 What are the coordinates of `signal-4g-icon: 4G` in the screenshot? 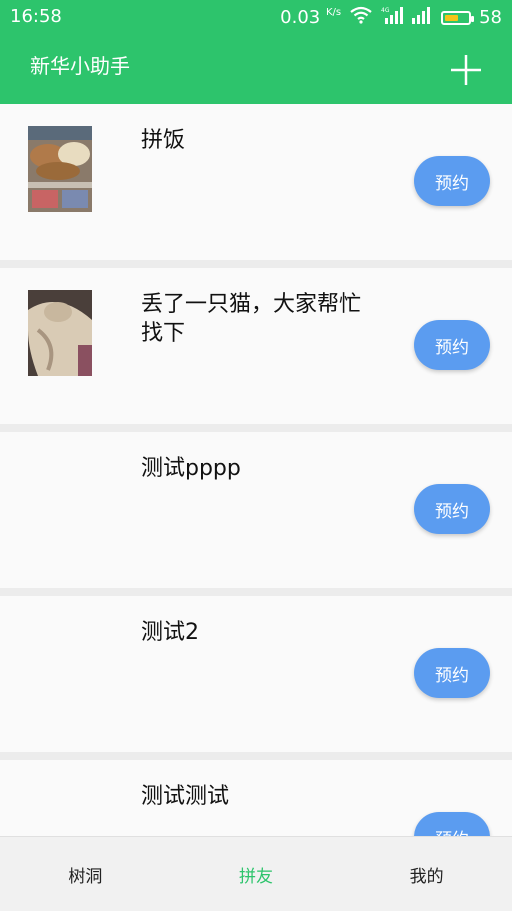 It's located at (392, 17).